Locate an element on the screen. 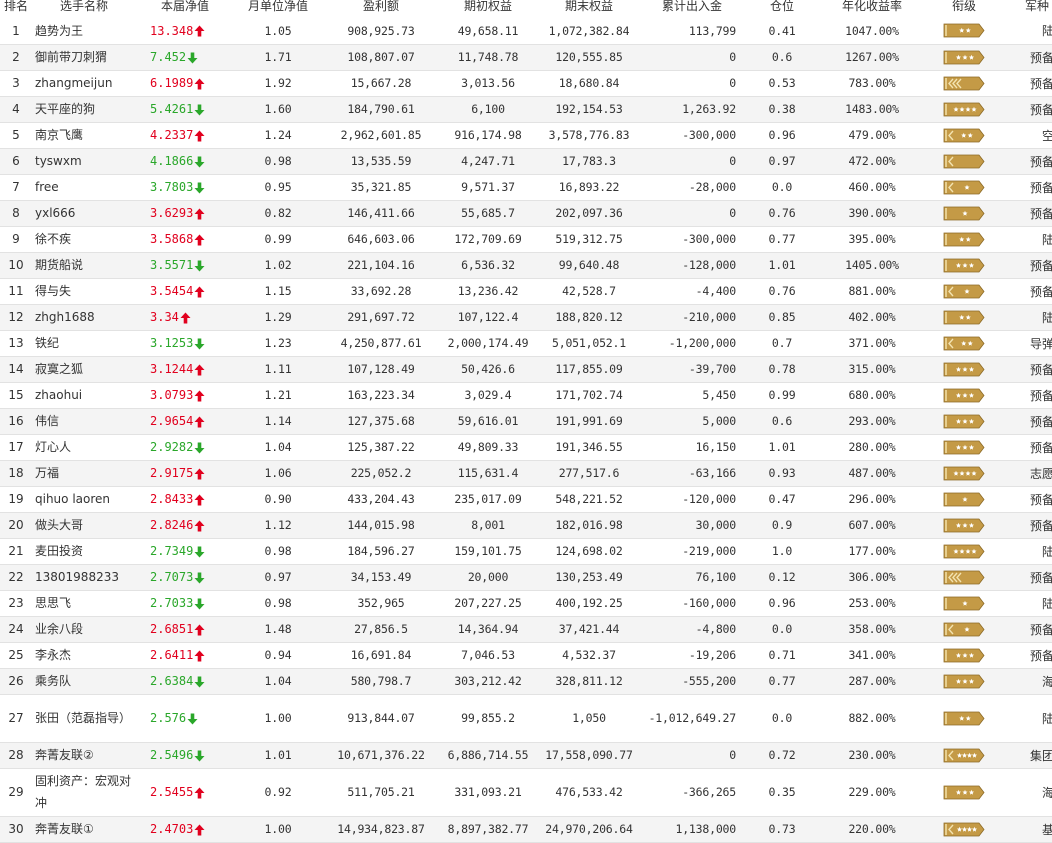 This screenshot has height=843, width=1052. player-name: 得与失 is located at coordinates (53, 291).